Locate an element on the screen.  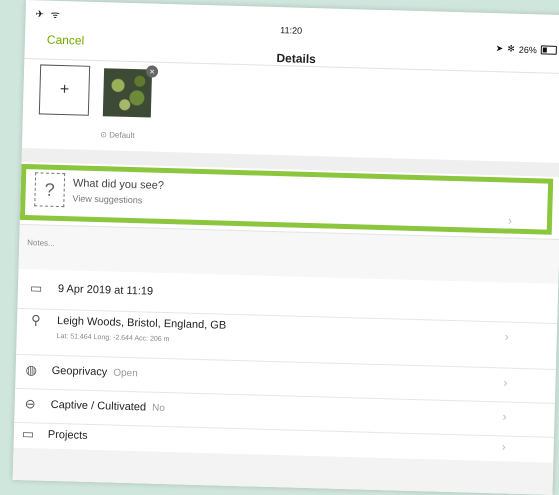
cancel-button: Cancel is located at coordinates (66, 40).